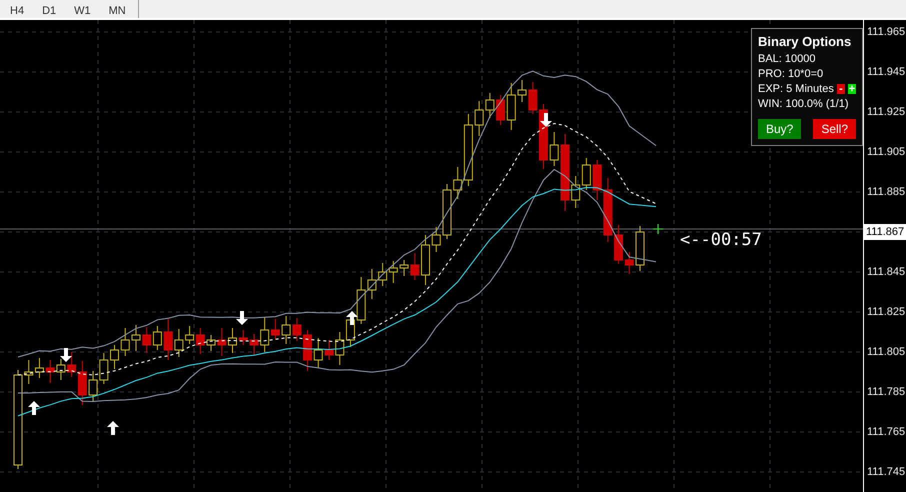 This screenshot has width=906, height=492. I want to click on price-label: 111.785, so click(886, 392).